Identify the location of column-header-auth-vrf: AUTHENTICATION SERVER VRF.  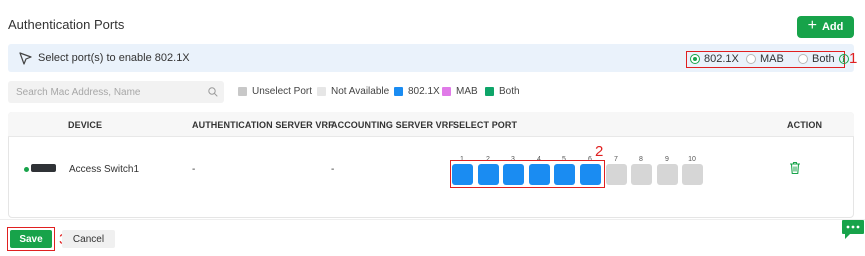
(263, 125).